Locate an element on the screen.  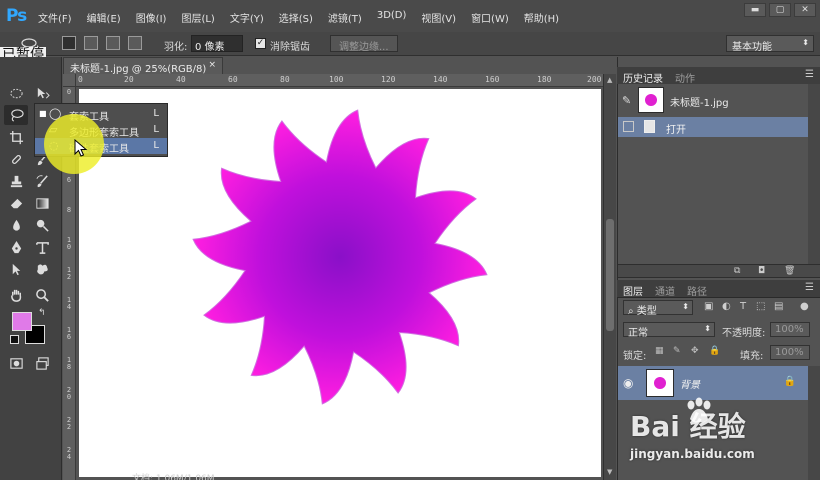
menu-type: 文字(Y) is located at coordinates (247, 17).